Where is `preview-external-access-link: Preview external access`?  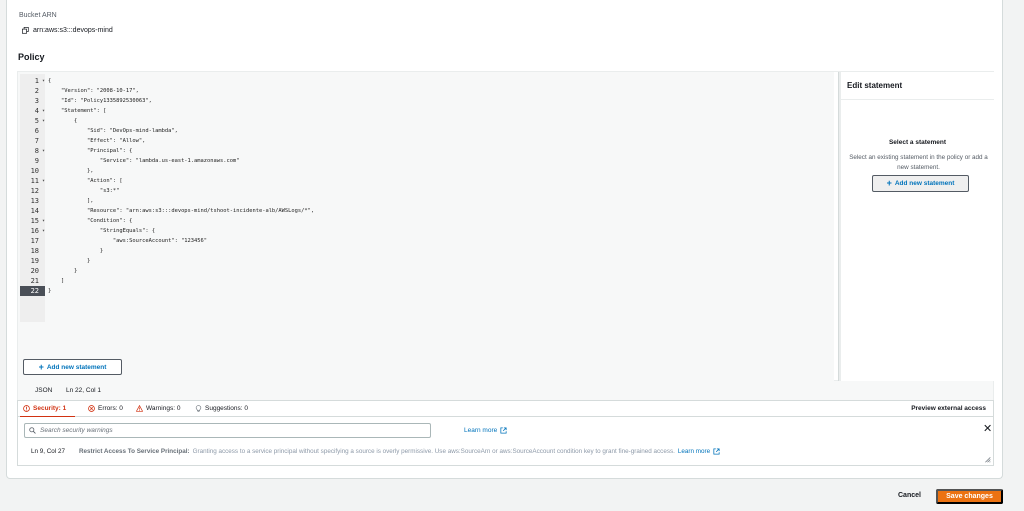 preview-external-access-link: Preview external access is located at coordinates (948, 408).